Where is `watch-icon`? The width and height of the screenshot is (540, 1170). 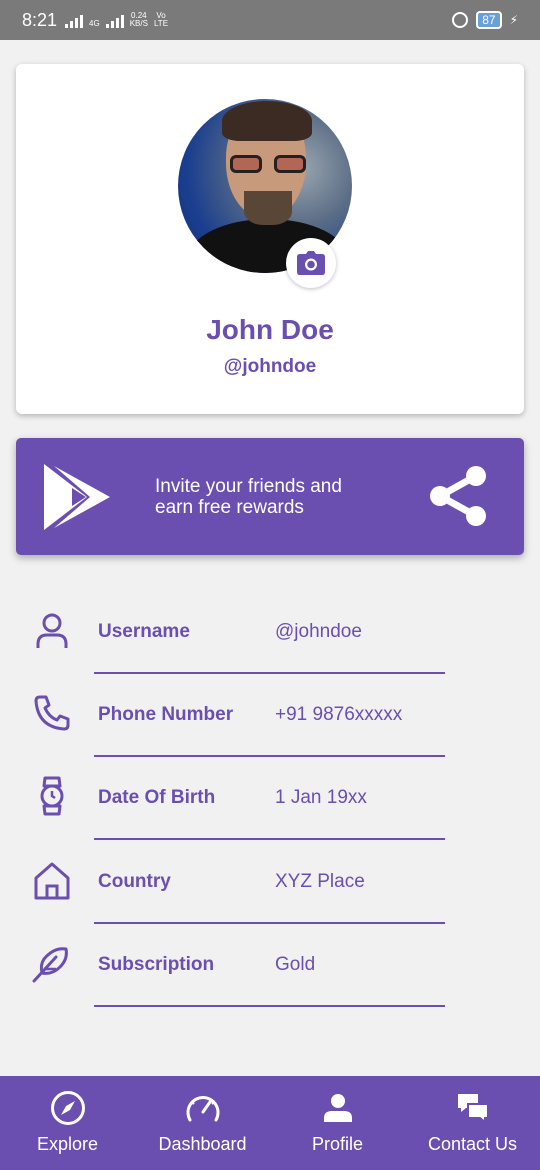
watch-icon is located at coordinates (52, 796).